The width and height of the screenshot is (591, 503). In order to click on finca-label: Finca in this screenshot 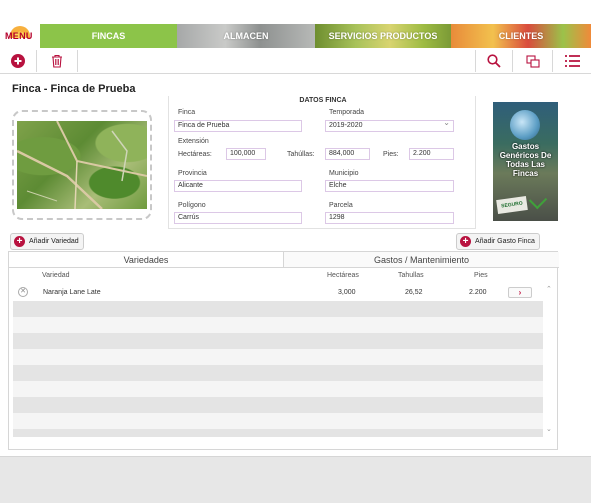, I will do `click(187, 112)`.